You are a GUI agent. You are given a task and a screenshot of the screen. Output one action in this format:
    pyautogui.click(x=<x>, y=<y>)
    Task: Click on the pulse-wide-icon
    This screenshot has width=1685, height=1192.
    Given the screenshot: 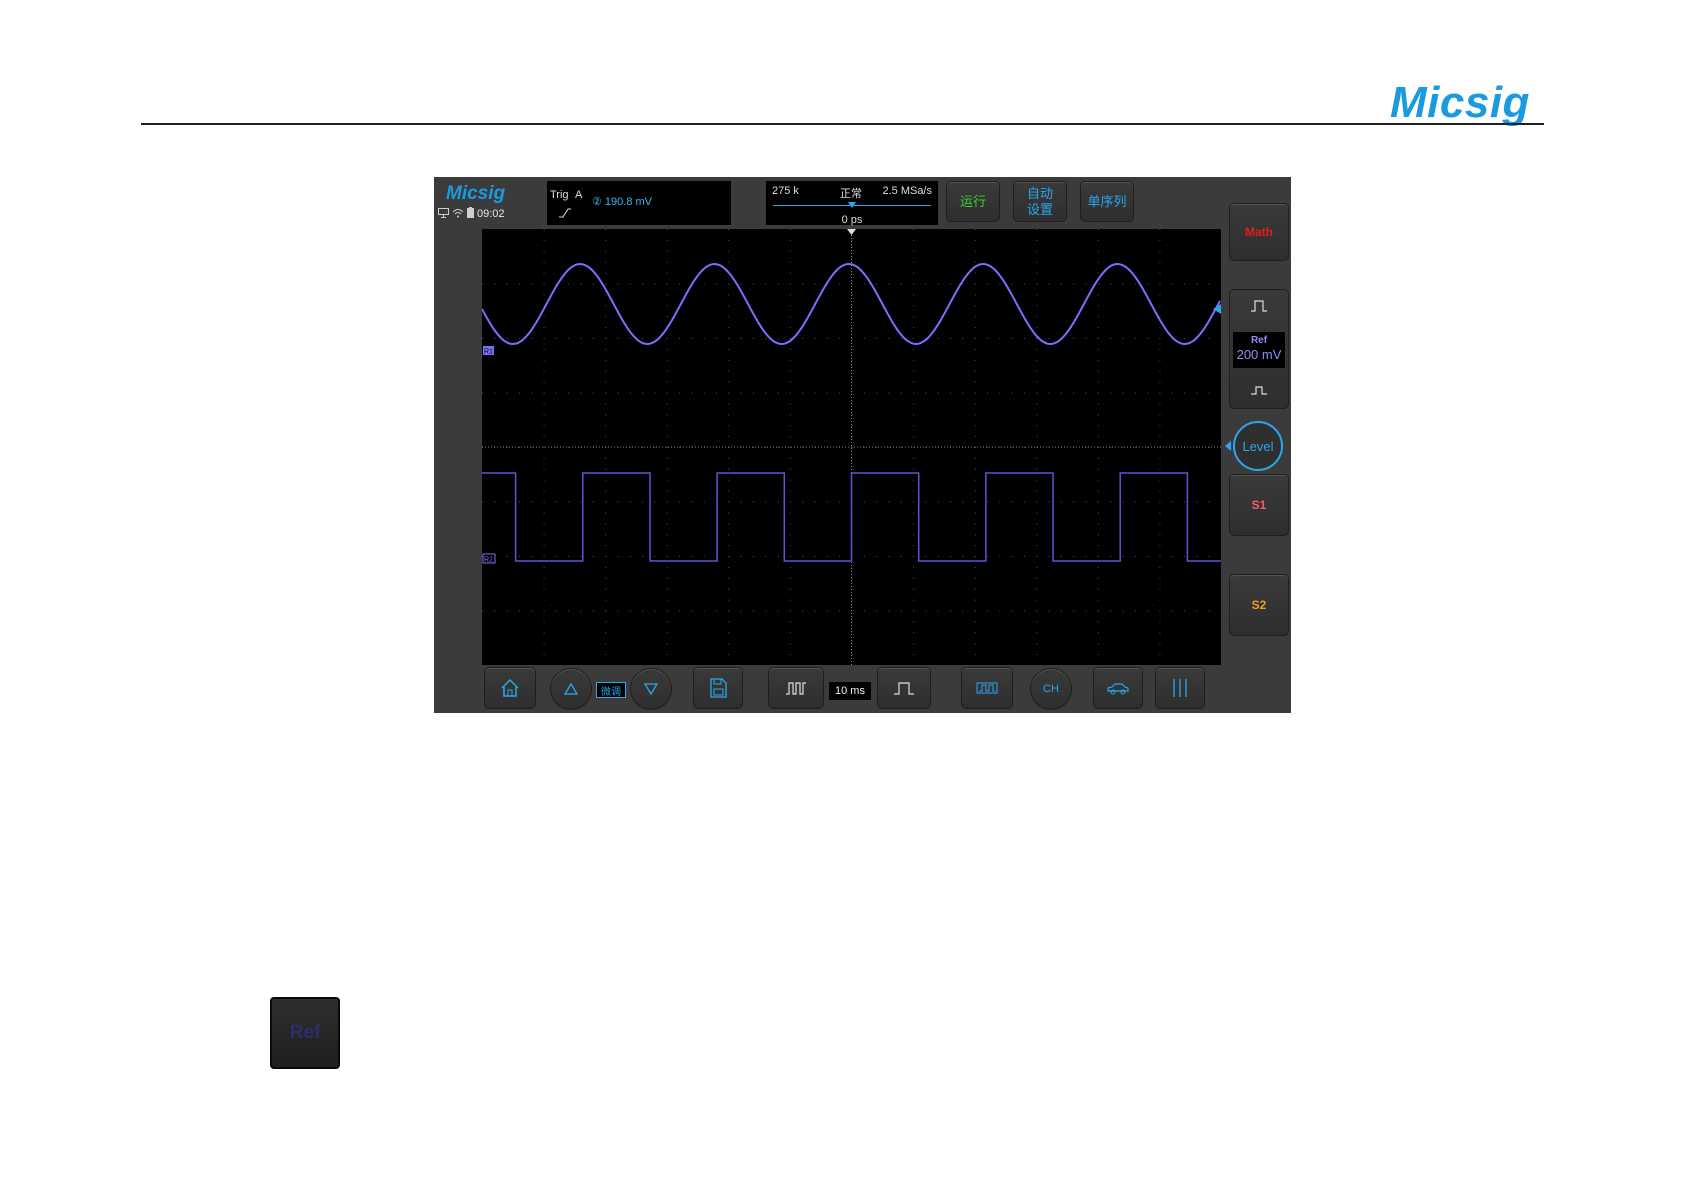 What is the action you would take?
    pyautogui.click(x=1259, y=306)
    